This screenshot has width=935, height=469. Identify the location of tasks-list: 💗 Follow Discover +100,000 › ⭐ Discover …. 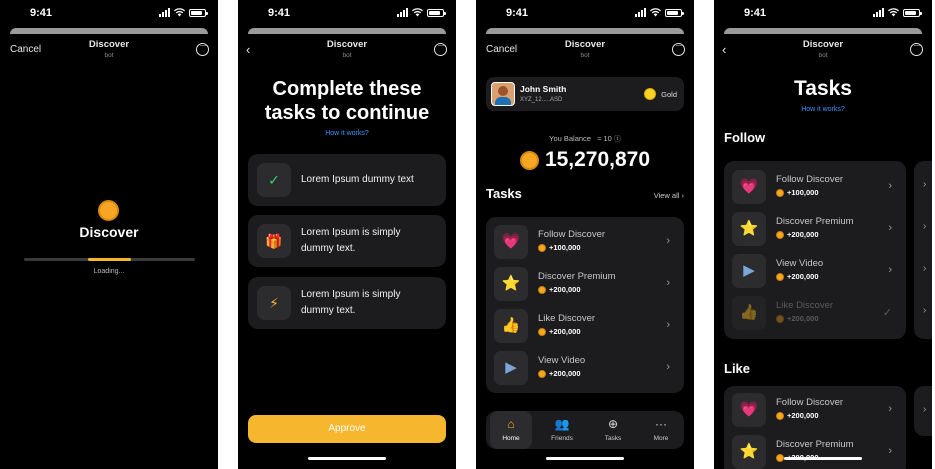
(585, 305).